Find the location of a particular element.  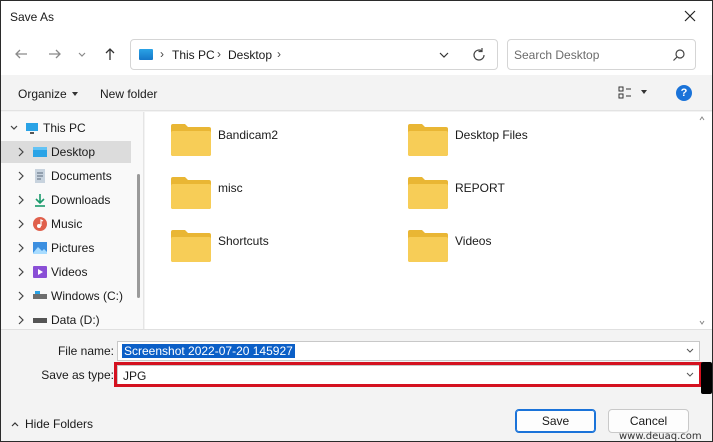

title-bar: Save As is located at coordinates (356, 17).